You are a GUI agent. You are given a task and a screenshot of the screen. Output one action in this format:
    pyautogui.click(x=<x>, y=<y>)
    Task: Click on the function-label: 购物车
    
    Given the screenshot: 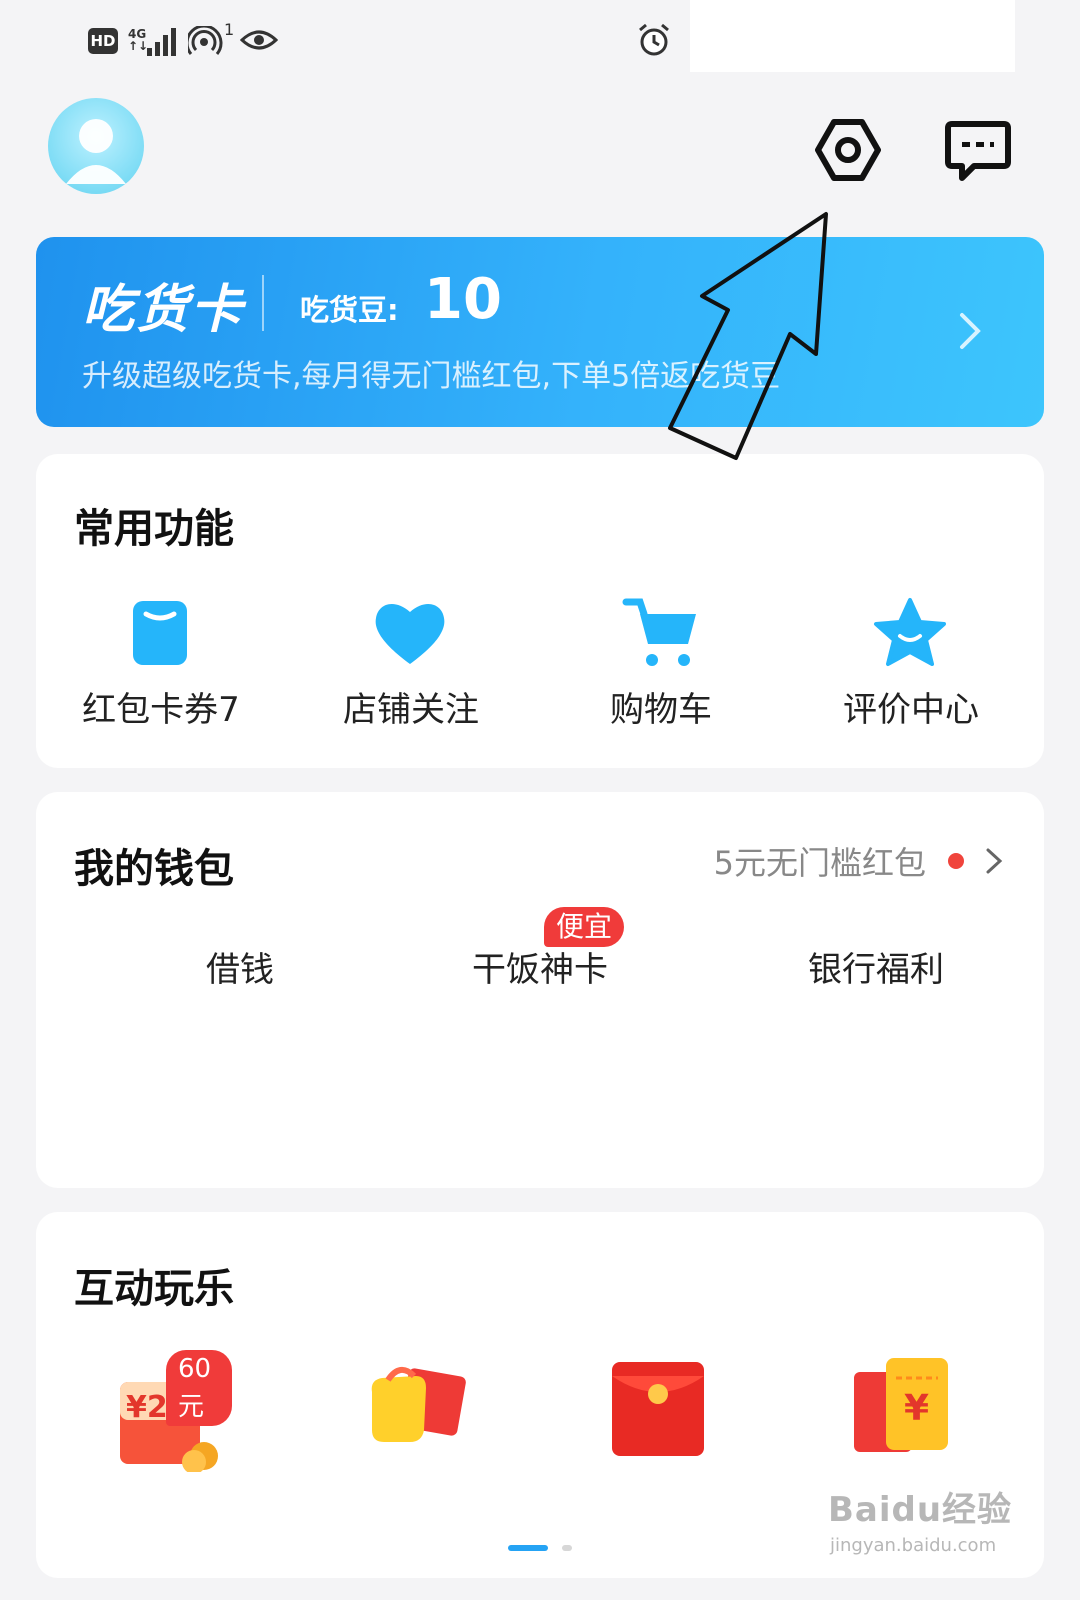 What is the action you would take?
    pyautogui.click(x=661, y=710)
    